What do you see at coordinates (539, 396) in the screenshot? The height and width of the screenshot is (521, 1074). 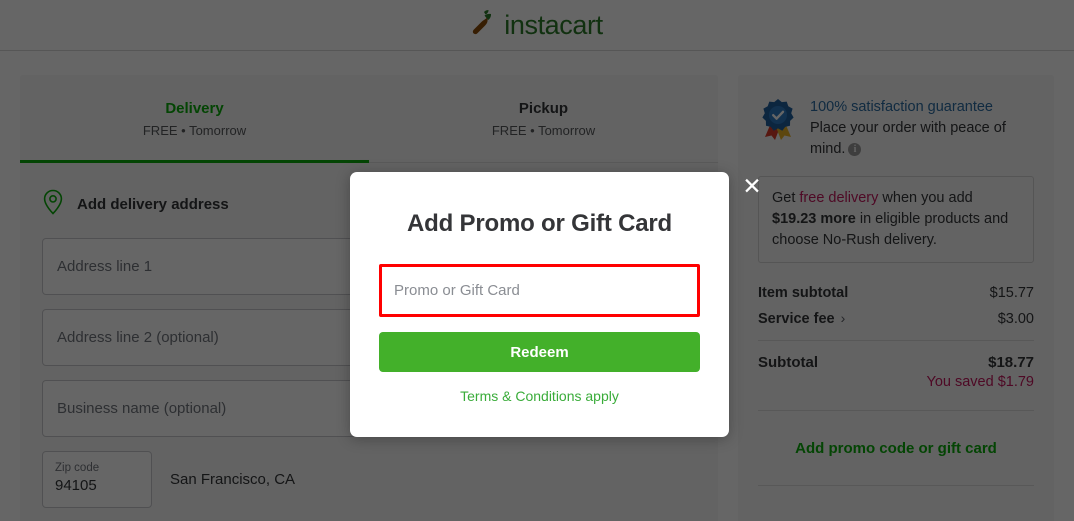 I see `terms-and-conditions-link: Terms & Conditions apply` at bounding box center [539, 396].